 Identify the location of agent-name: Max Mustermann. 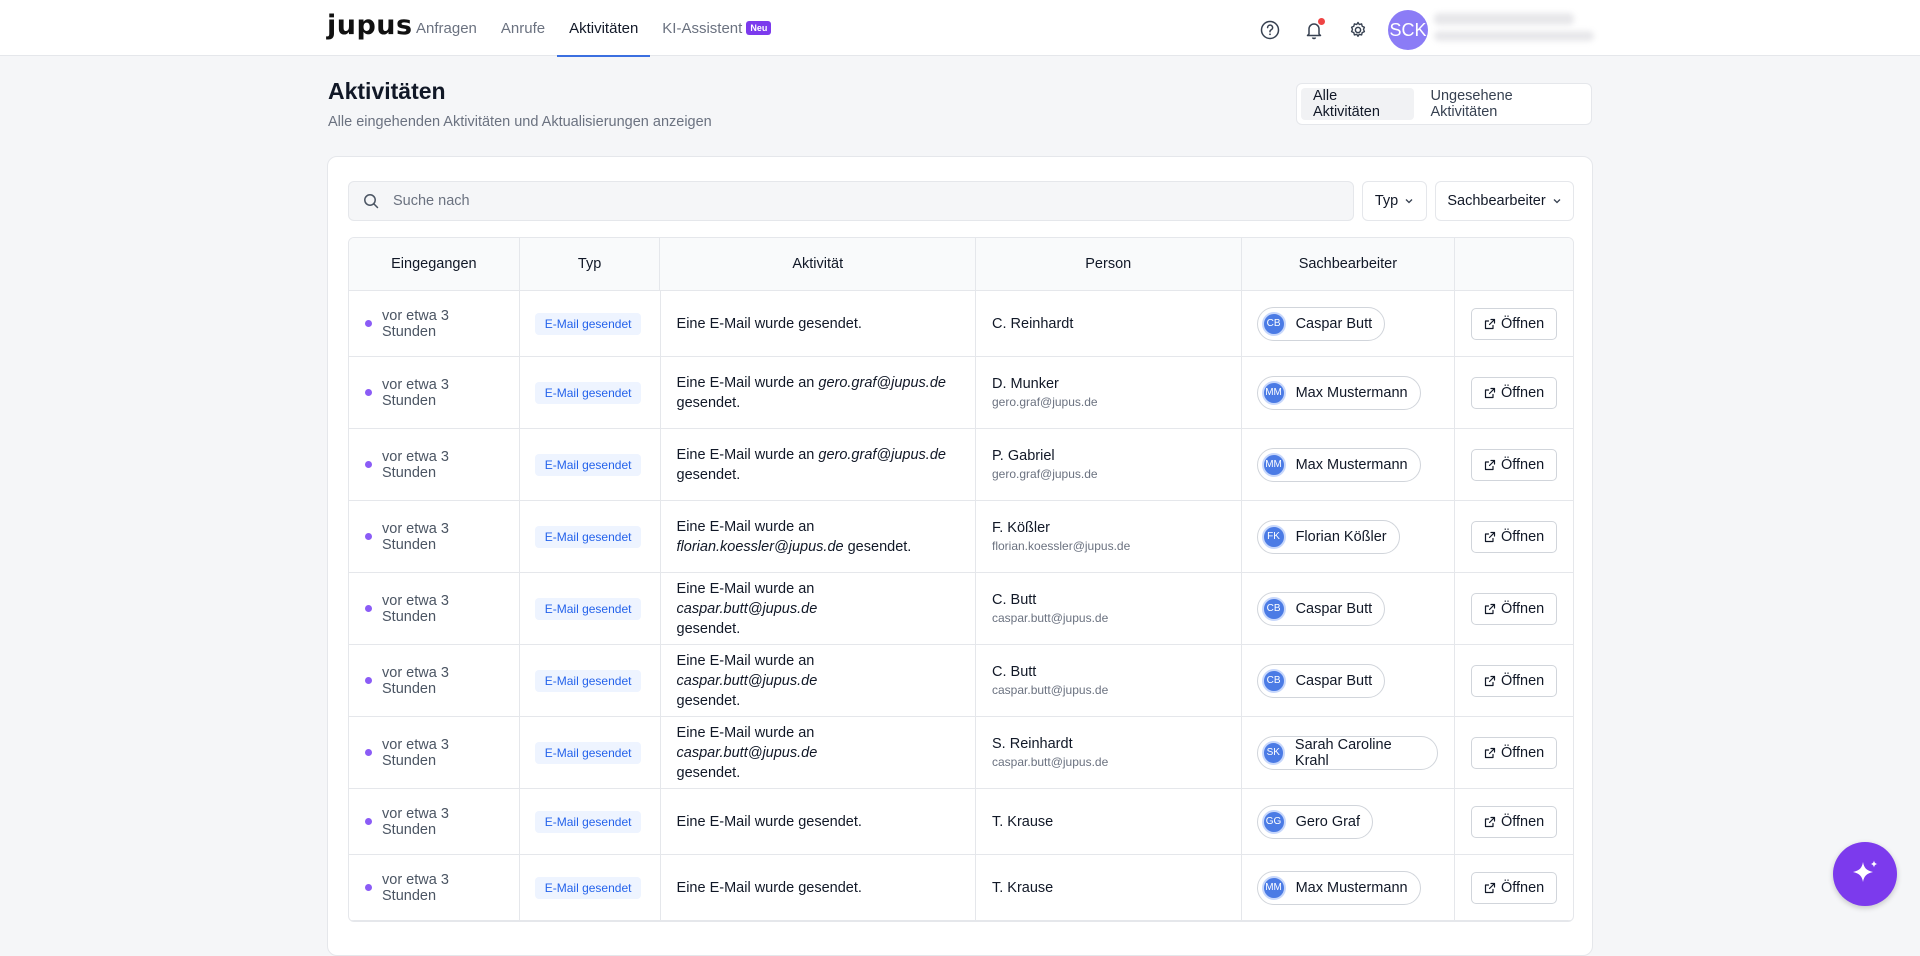
(1351, 392).